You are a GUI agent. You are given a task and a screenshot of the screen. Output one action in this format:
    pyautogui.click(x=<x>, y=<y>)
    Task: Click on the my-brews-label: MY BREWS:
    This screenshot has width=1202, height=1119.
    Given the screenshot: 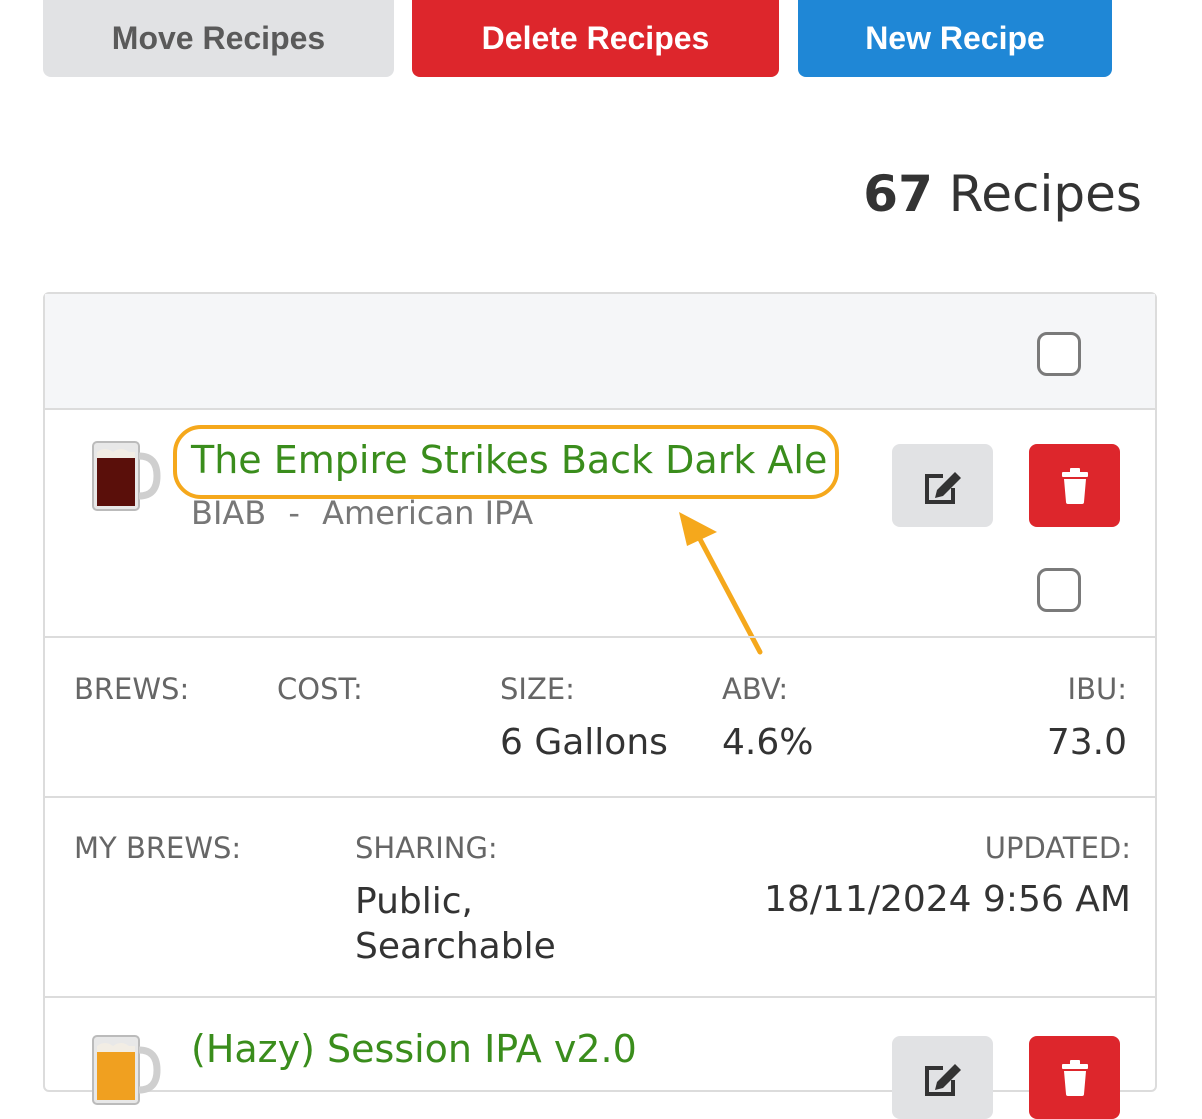 What is the action you would take?
    pyautogui.click(x=158, y=848)
    